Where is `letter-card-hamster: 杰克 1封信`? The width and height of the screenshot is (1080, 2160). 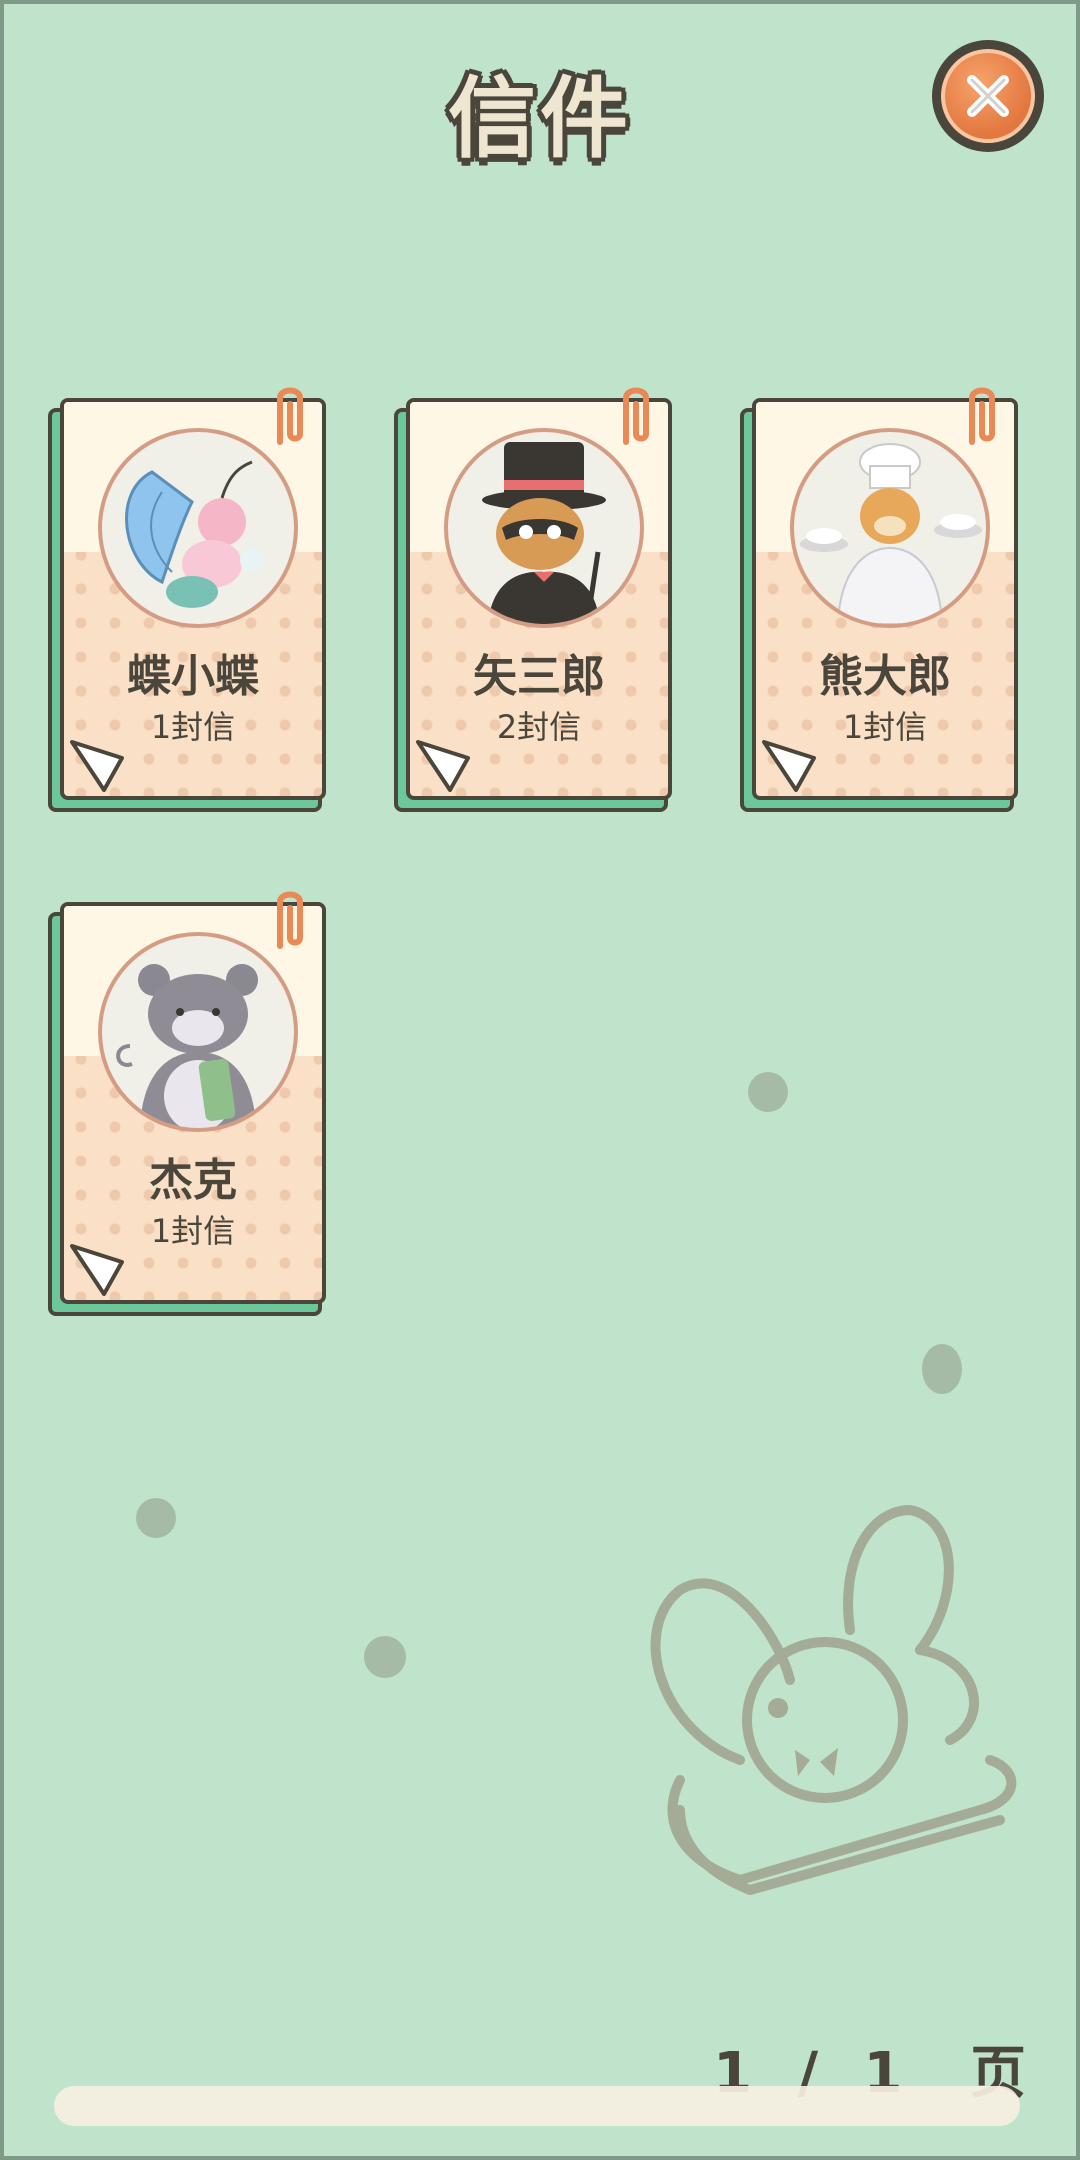 letter-card-hamster: 杰克 1封信 is located at coordinates (188, 1104).